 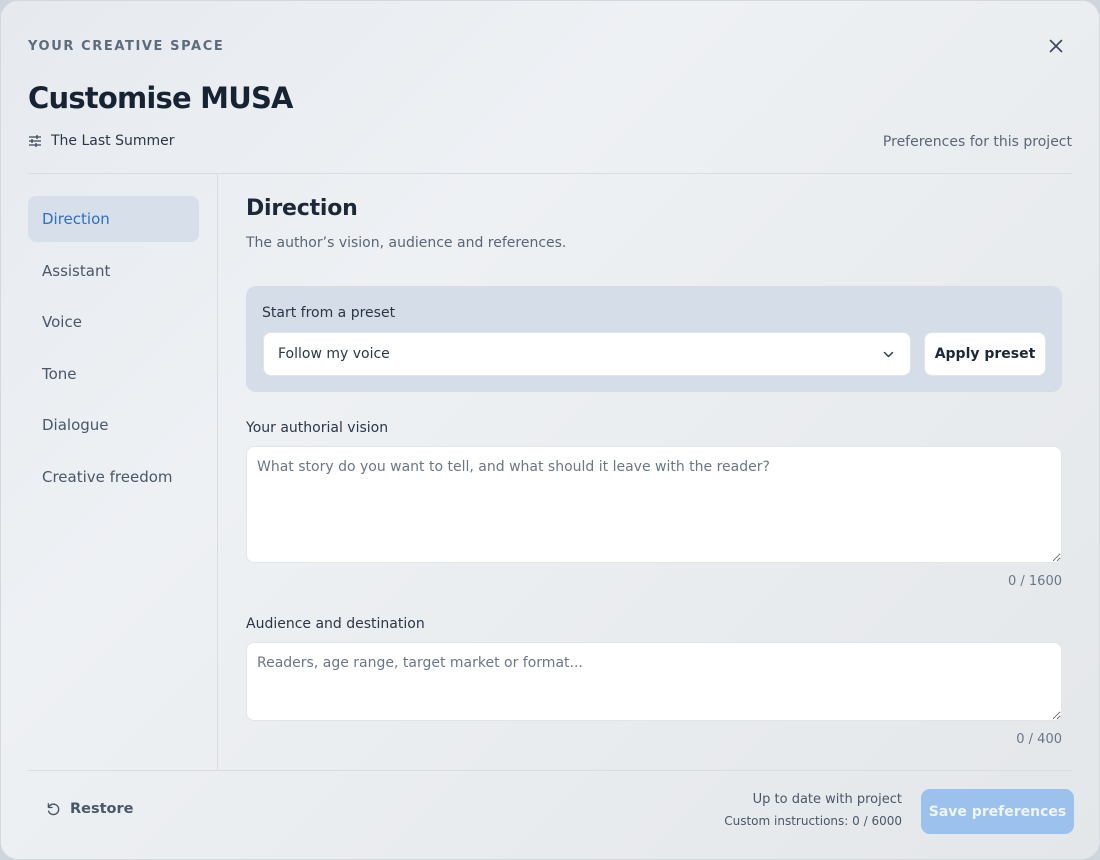 I want to click on close-button, so click(x=1056, y=46).